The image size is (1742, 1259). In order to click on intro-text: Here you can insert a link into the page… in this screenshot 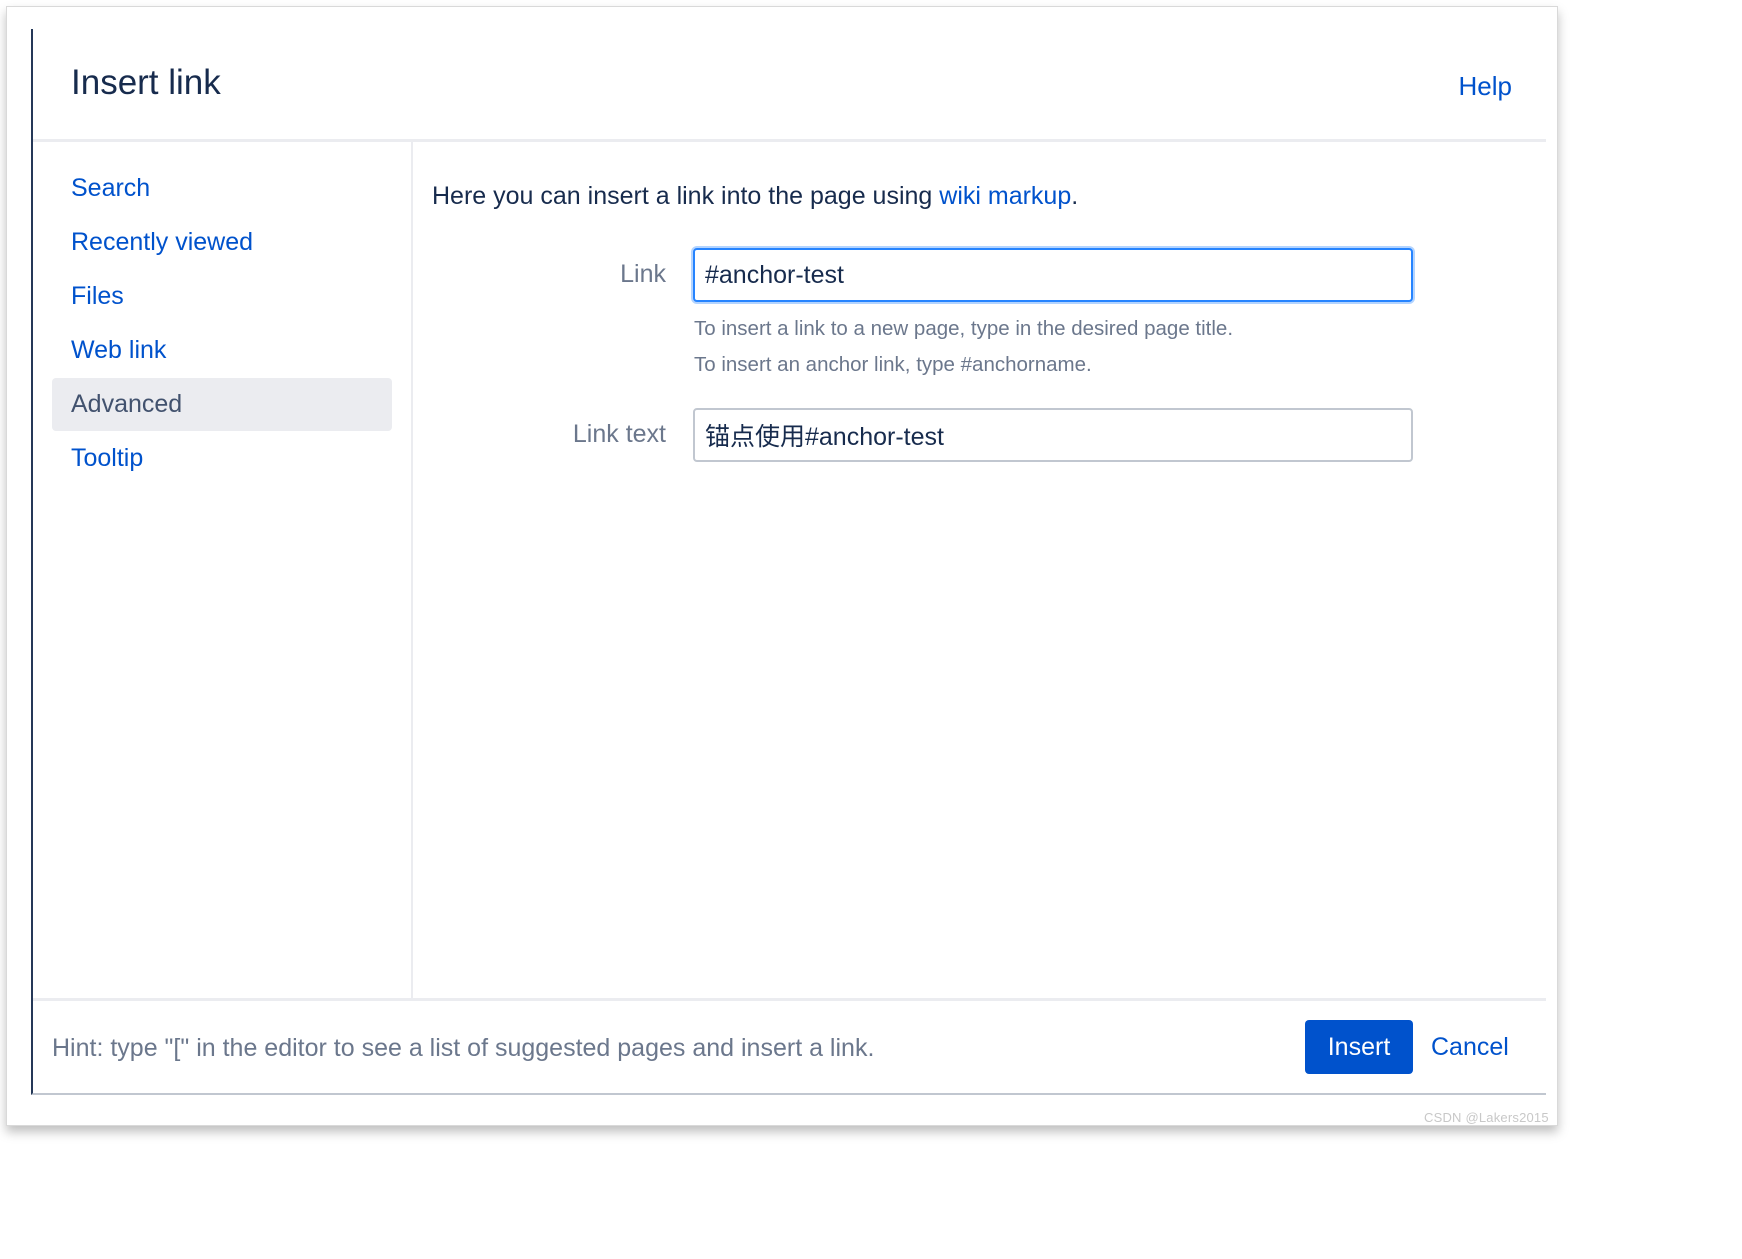, I will do `click(755, 196)`.